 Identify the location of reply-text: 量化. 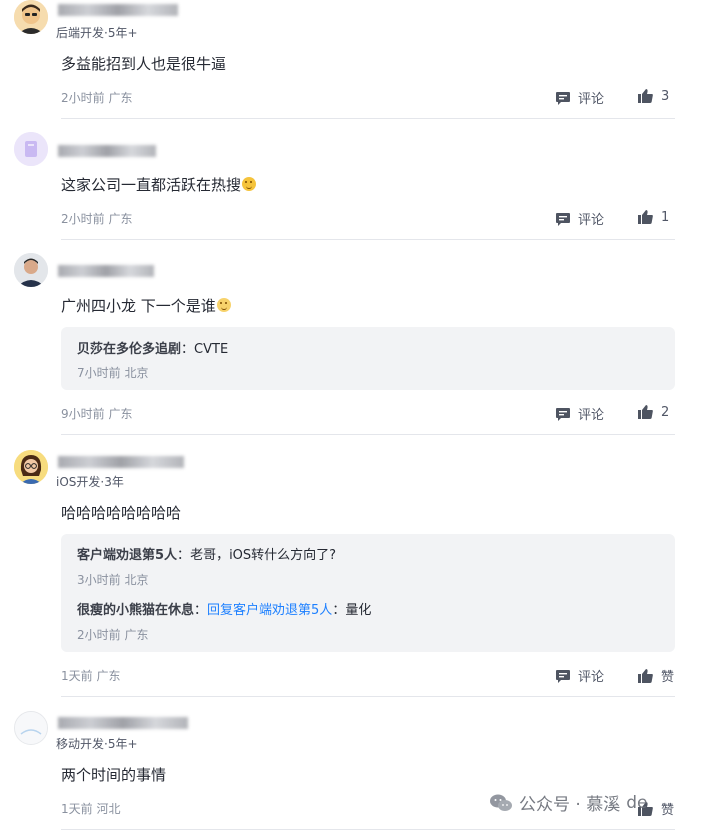
(358, 610).